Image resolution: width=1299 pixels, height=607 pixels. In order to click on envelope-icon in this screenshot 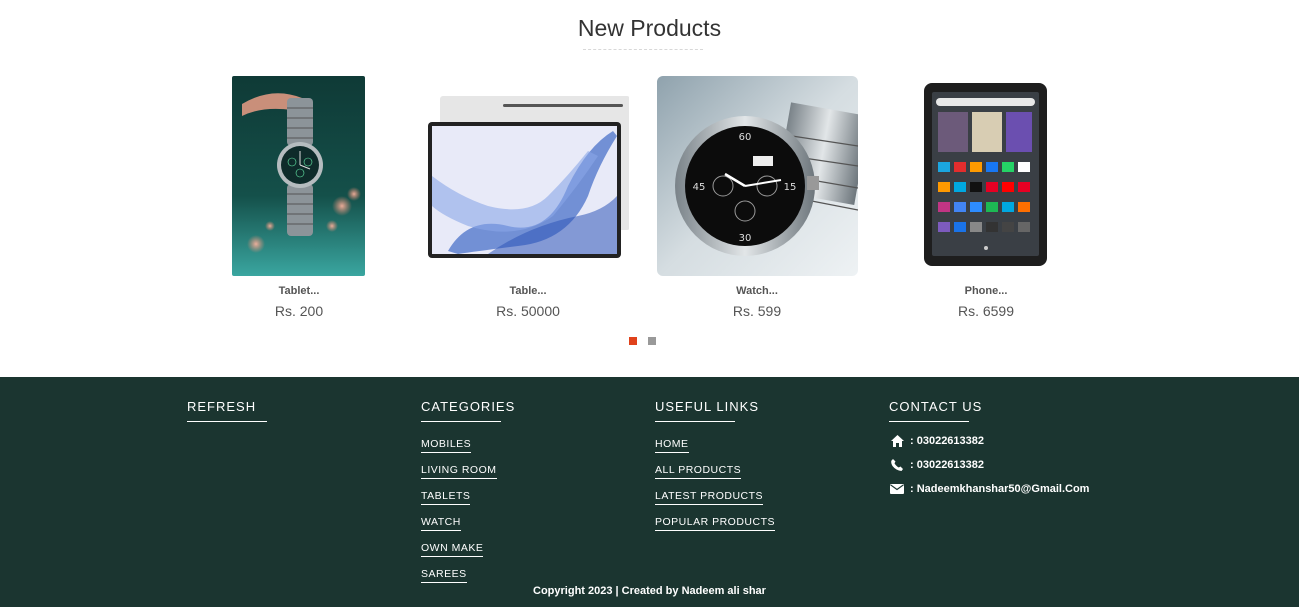, I will do `click(897, 489)`.